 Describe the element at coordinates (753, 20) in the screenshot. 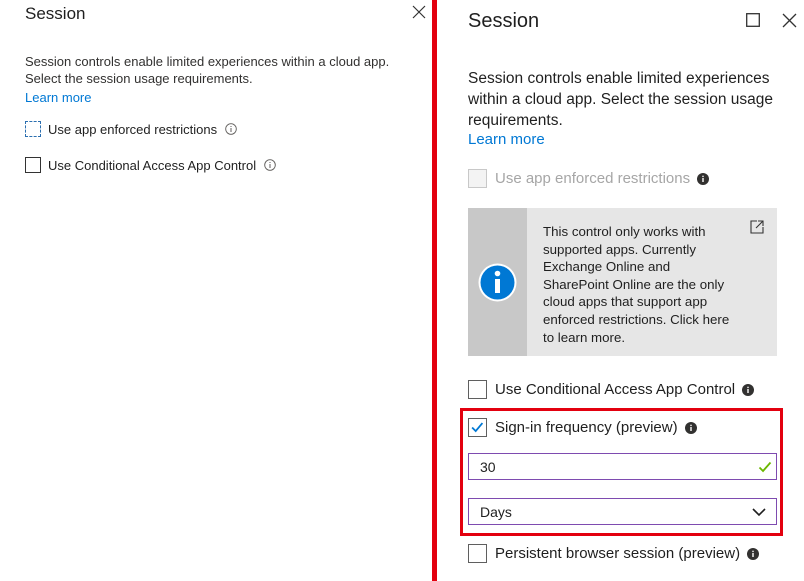

I see `maximize-icon` at that location.